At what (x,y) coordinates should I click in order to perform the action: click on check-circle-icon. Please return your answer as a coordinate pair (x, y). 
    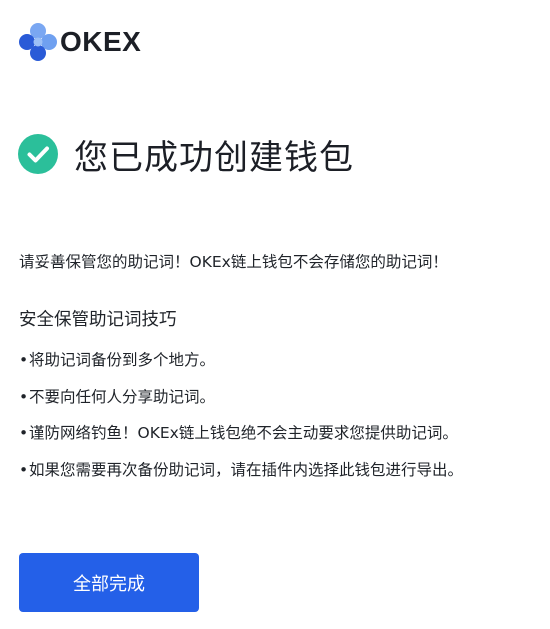
    Looking at the image, I should click on (38, 154).